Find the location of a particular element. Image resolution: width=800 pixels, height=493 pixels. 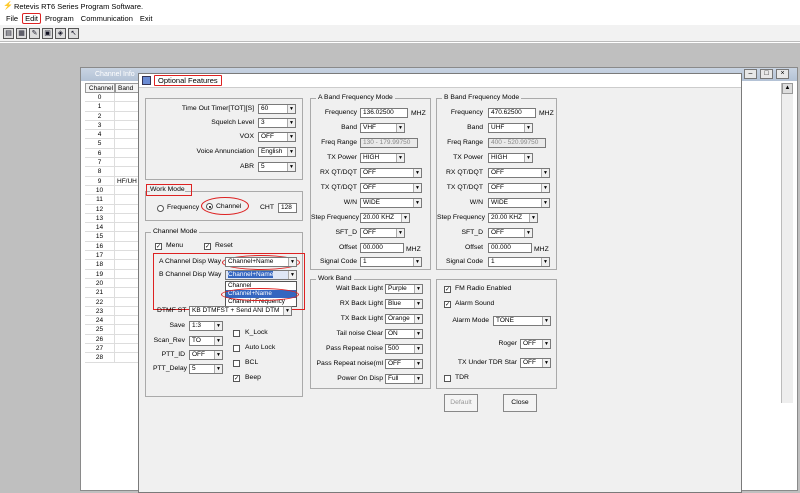

channel-radio-label: Channel is located at coordinates (228, 206).